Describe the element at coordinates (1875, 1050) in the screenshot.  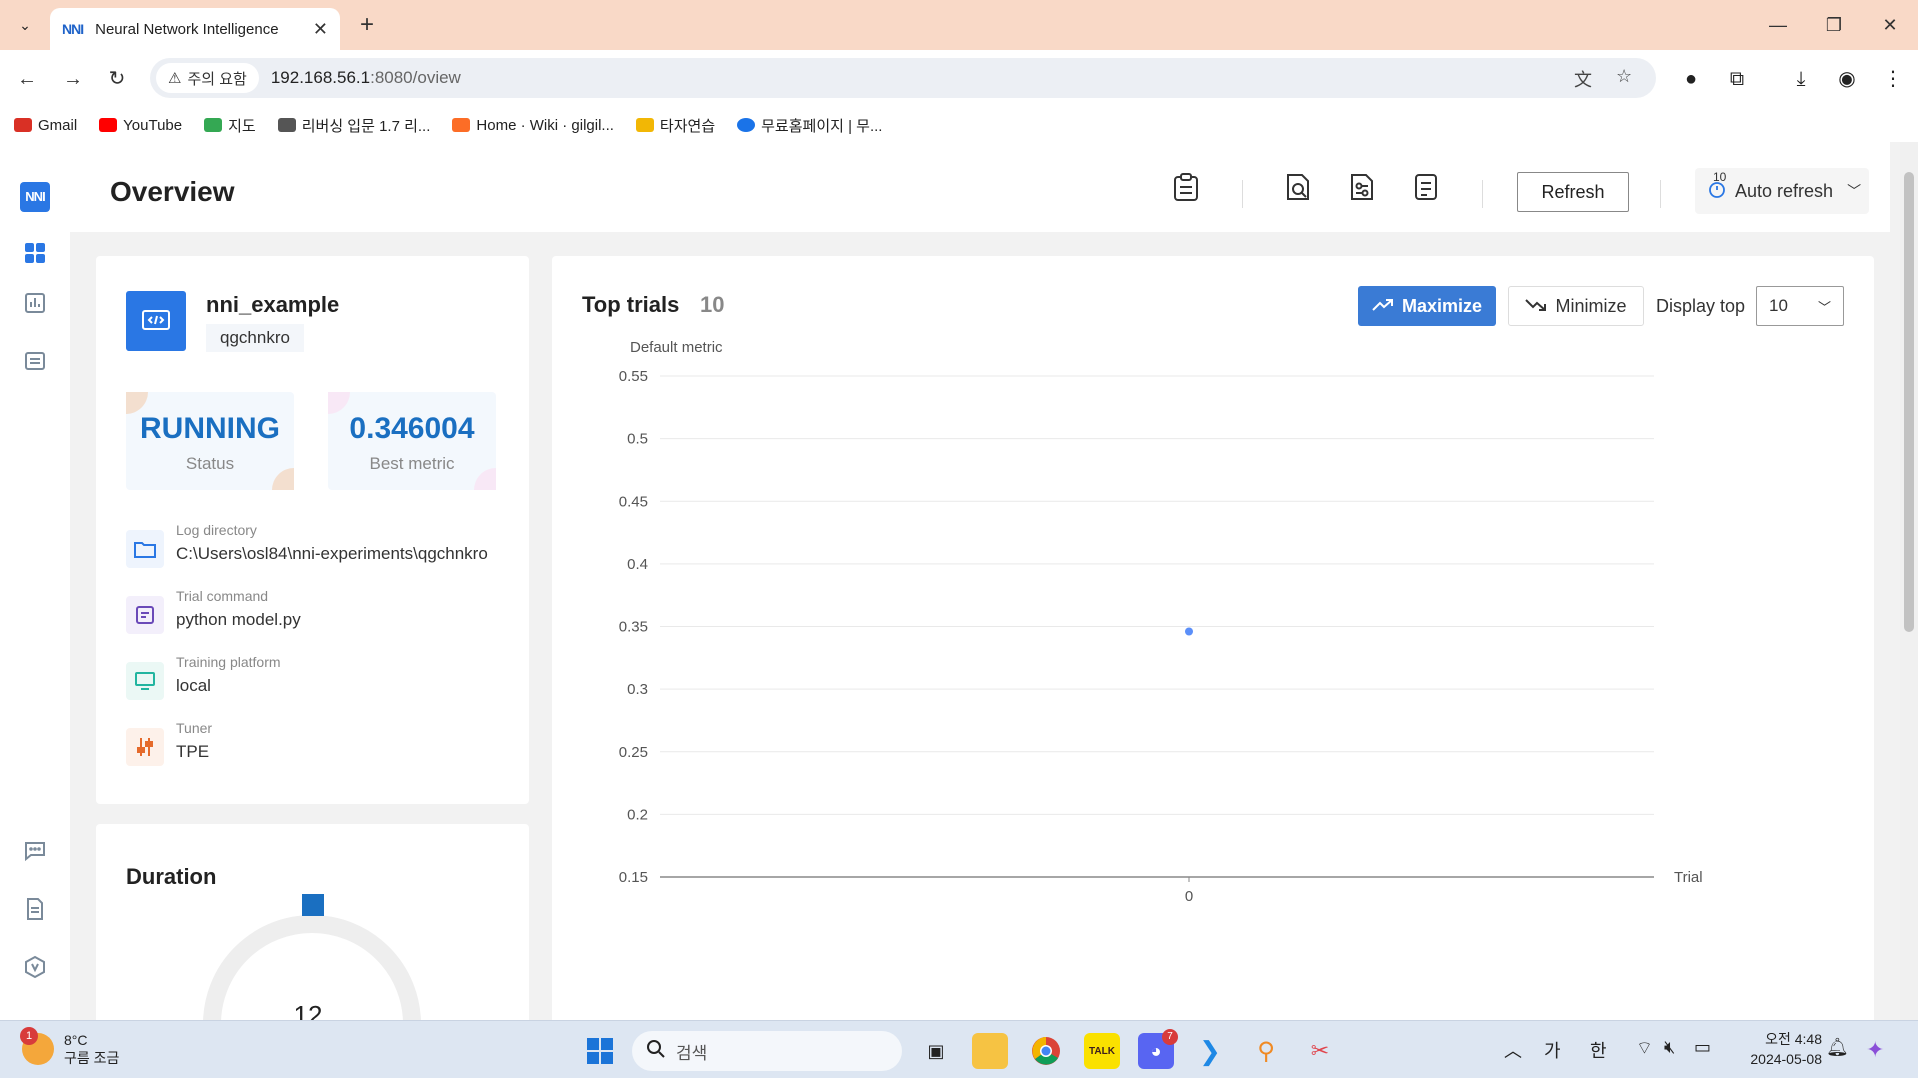
I see `copilot-icon: ✦` at that location.